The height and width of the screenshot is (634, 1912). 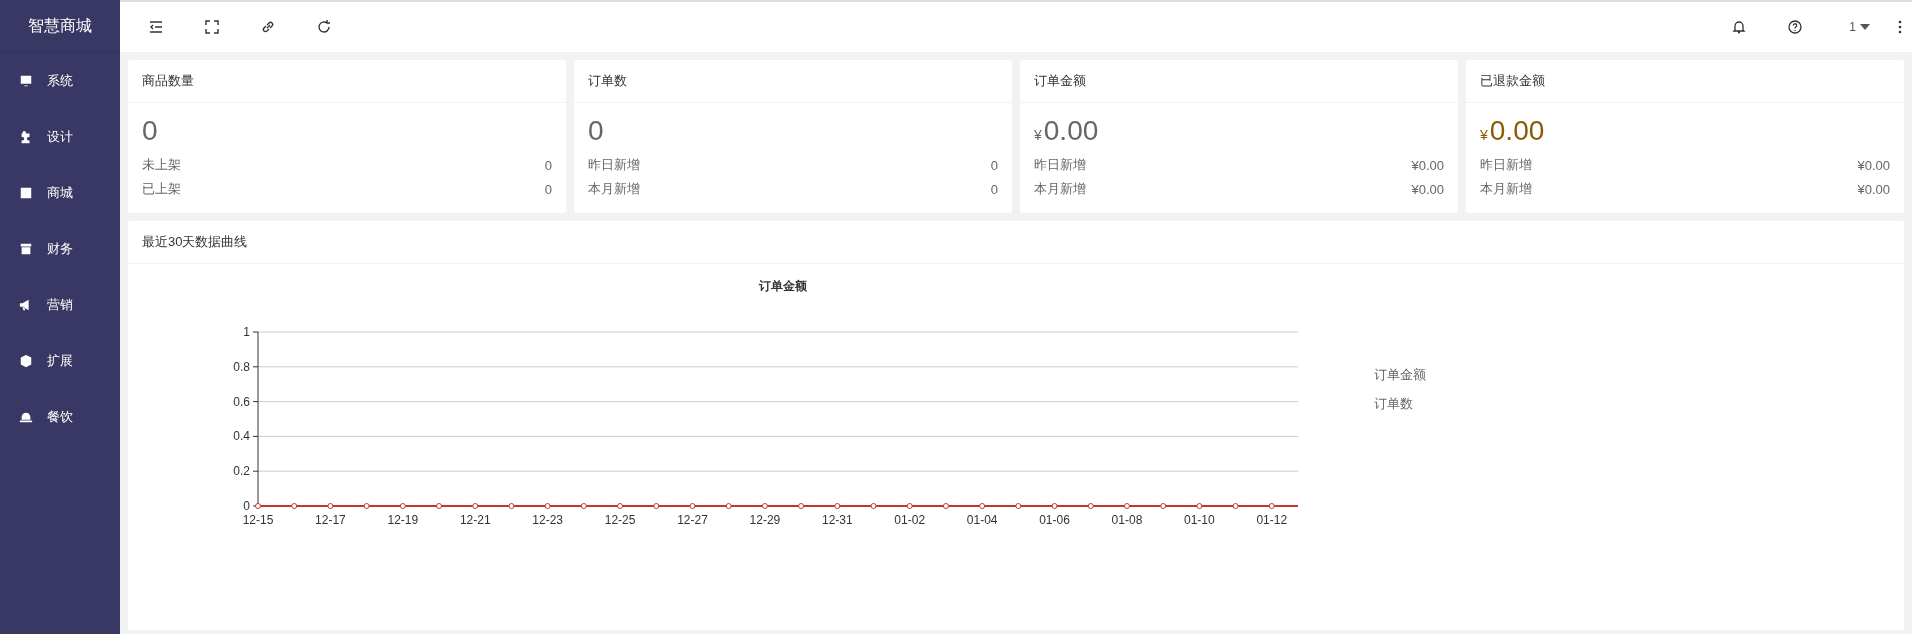 I want to click on x-tick-label: 12-21, so click(x=475, y=520).